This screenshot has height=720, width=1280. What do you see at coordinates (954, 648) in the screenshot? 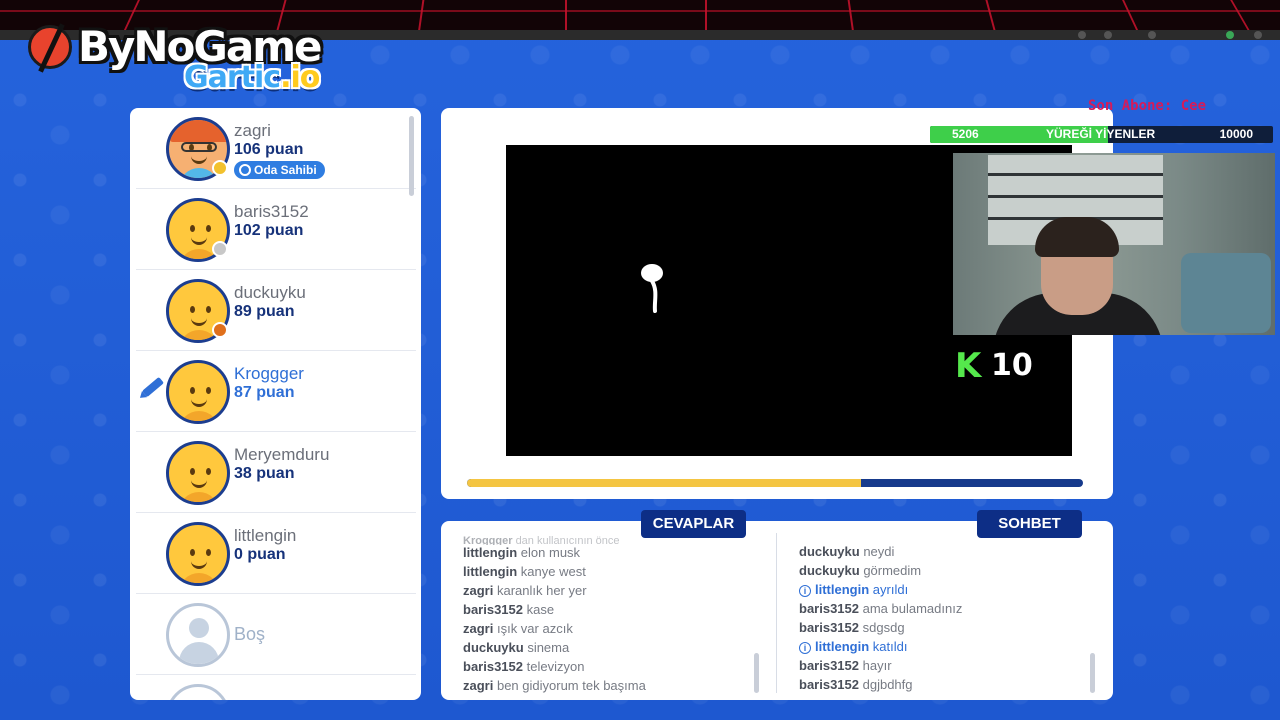
I see `system-message: i littlengin katıldı` at bounding box center [954, 648].